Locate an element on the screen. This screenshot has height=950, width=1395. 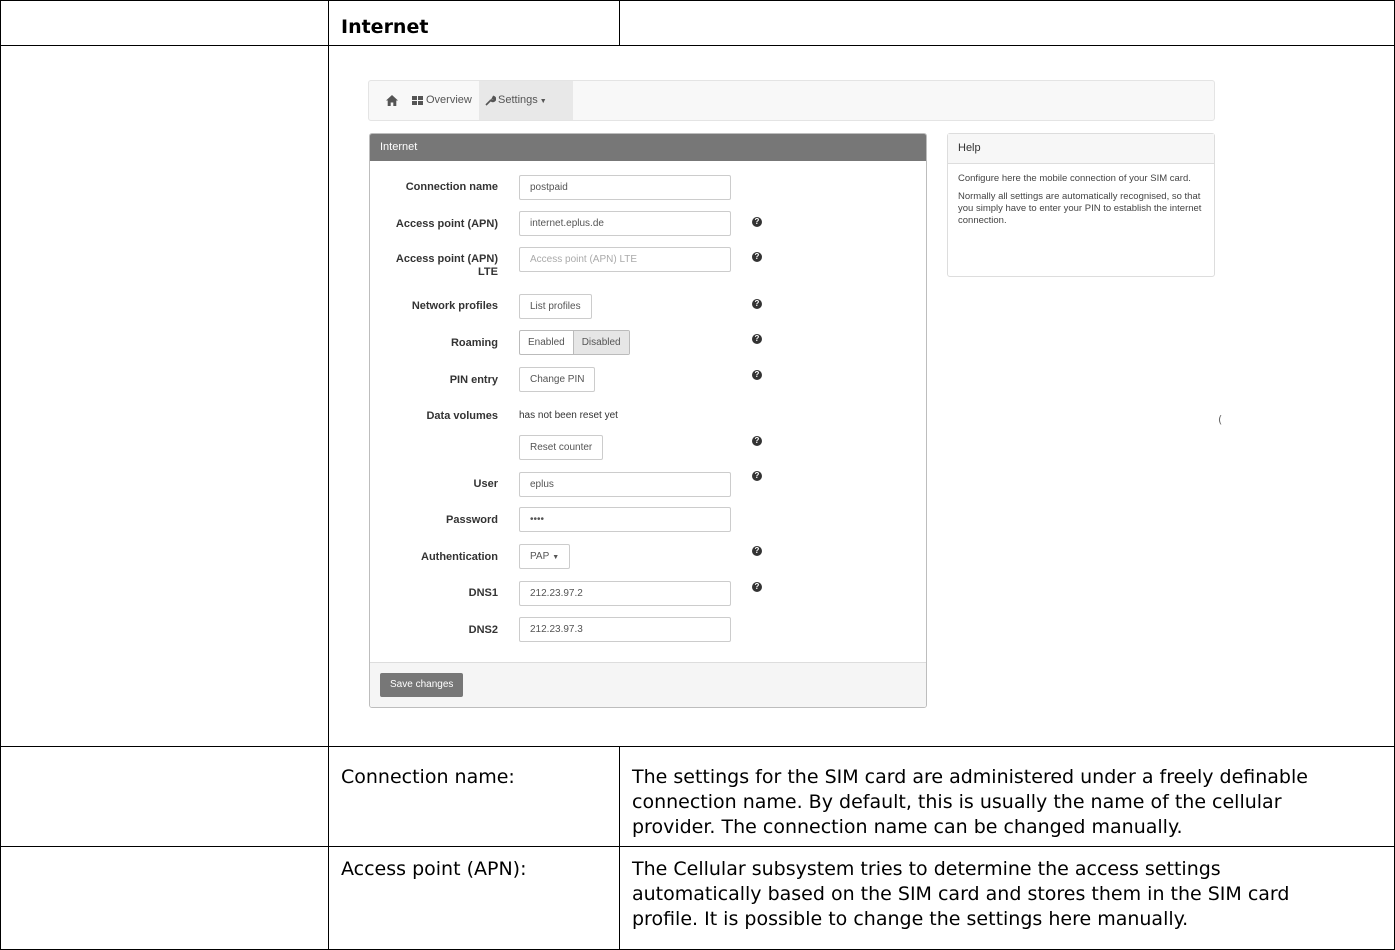
authentication-value: PAP is located at coordinates (540, 556).